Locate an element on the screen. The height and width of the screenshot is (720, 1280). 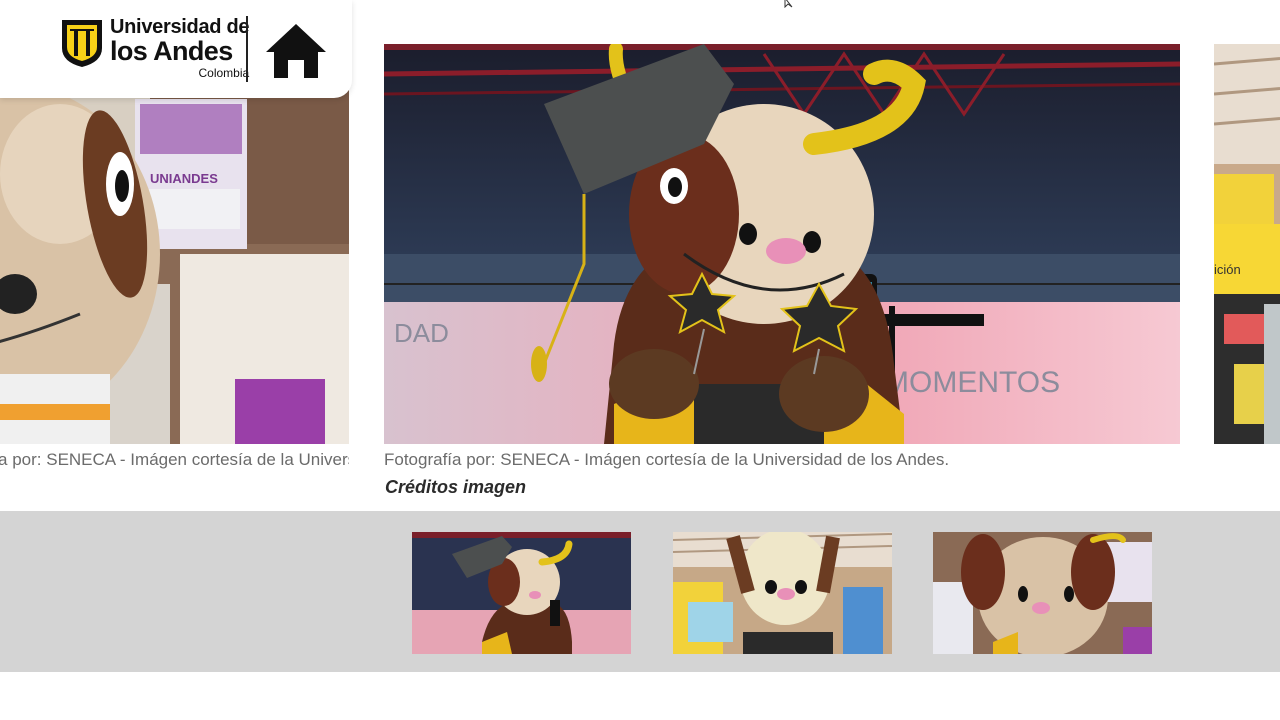
home-button is located at coordinates (296, 50).